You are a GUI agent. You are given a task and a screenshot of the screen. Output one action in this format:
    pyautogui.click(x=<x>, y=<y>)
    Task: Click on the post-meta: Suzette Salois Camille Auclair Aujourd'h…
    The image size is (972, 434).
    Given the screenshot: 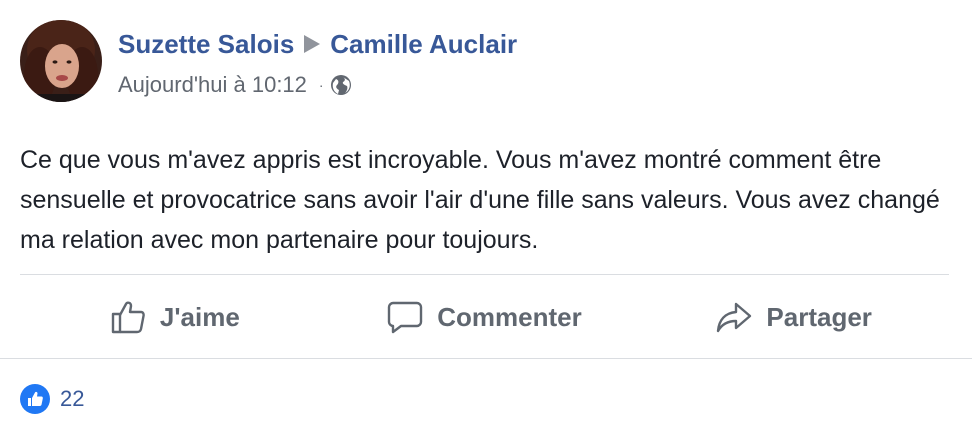 What is the action you would take?
    pyautogui.click(x=317, y=63)
    